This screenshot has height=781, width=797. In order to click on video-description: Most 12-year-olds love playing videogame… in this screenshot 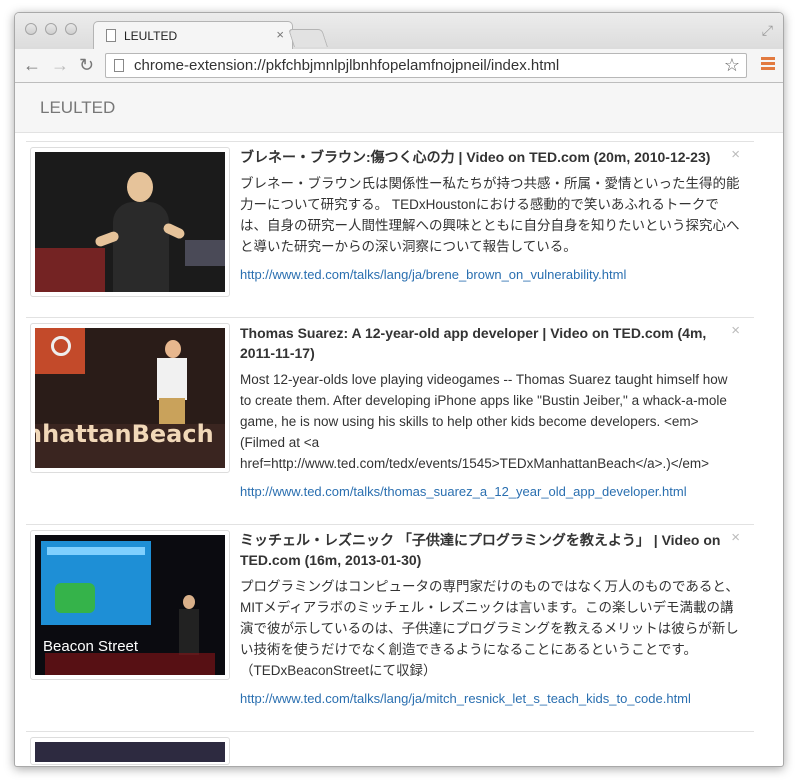, I will do `click(484, 421)`.